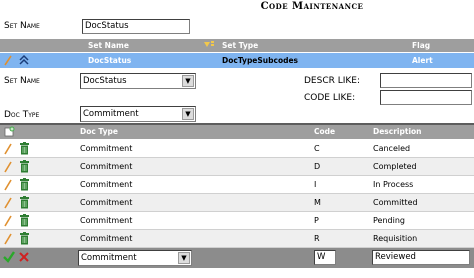 The height and width of the screenshot is (278, 474). Describe the element at coordinates (317, 166) in the screenshot. I see `cell-code: D` at that location.